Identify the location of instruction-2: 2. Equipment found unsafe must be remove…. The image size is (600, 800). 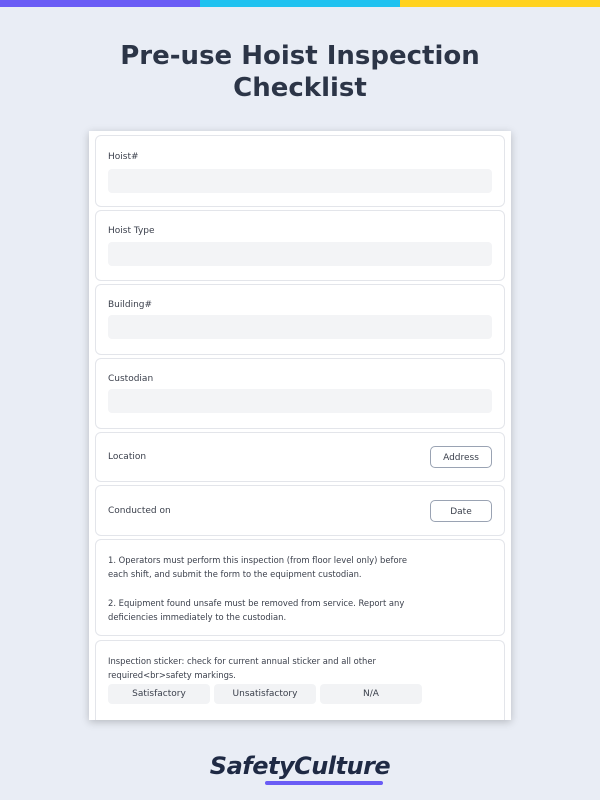
(256, 610).